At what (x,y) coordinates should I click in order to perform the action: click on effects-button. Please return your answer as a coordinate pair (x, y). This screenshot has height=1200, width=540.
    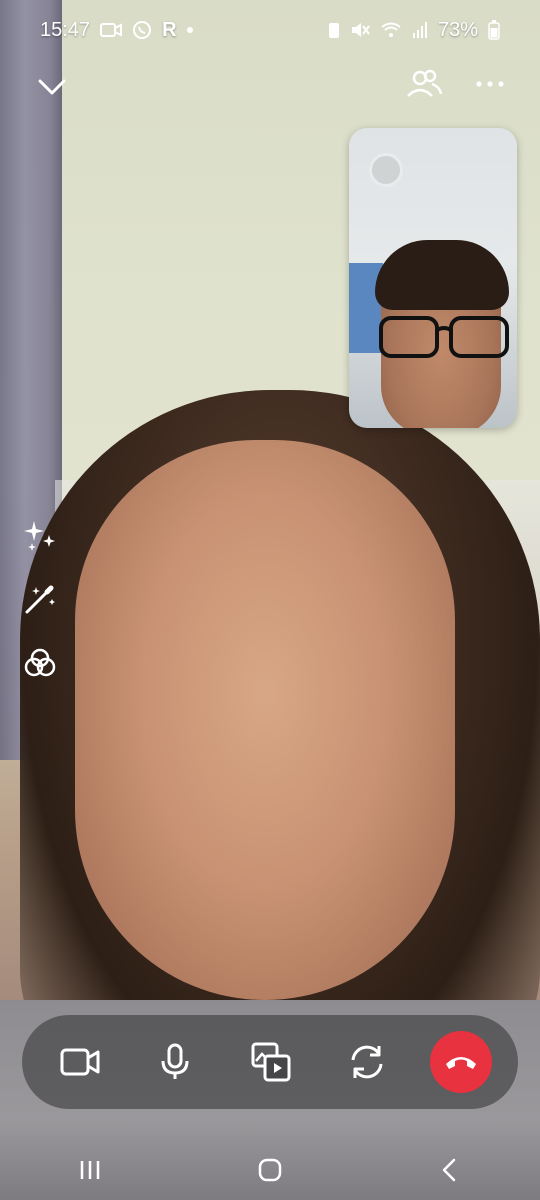
    Looking at the image, I should click on (40, 535).